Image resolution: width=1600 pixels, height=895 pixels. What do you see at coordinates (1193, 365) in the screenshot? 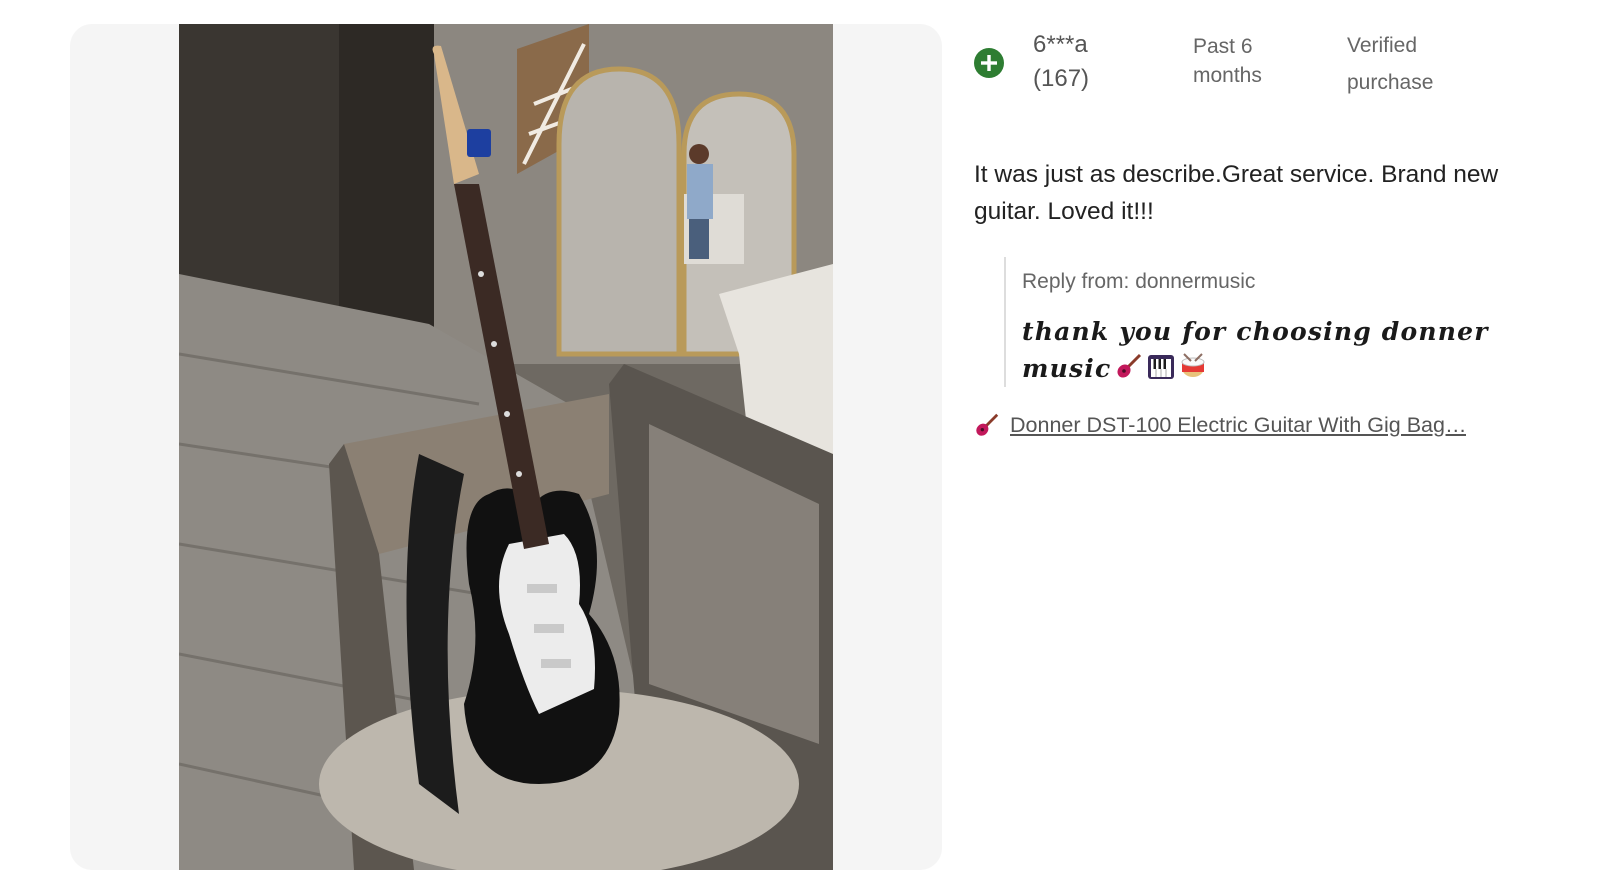
I see `drum-icon` at bounding box center [1193, 365].